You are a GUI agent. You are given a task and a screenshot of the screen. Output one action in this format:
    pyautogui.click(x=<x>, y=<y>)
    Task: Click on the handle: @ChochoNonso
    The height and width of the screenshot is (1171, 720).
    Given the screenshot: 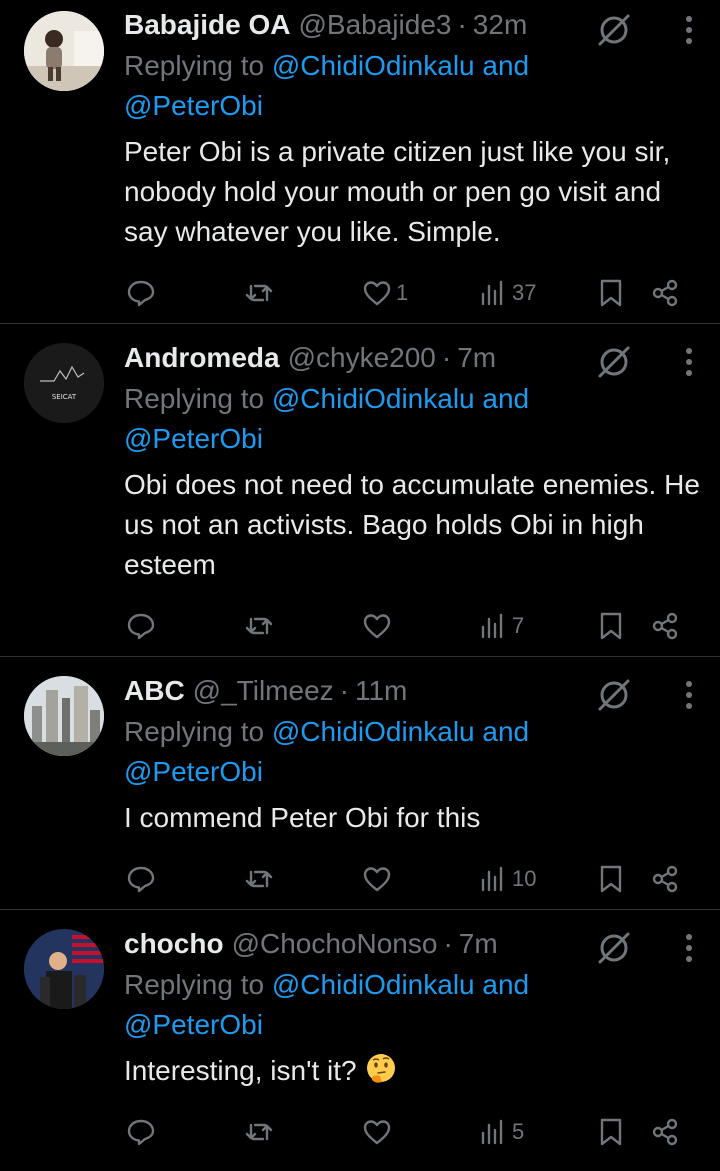 What is the action you would take?
    pyautogui.click(x=335, y=944)
    